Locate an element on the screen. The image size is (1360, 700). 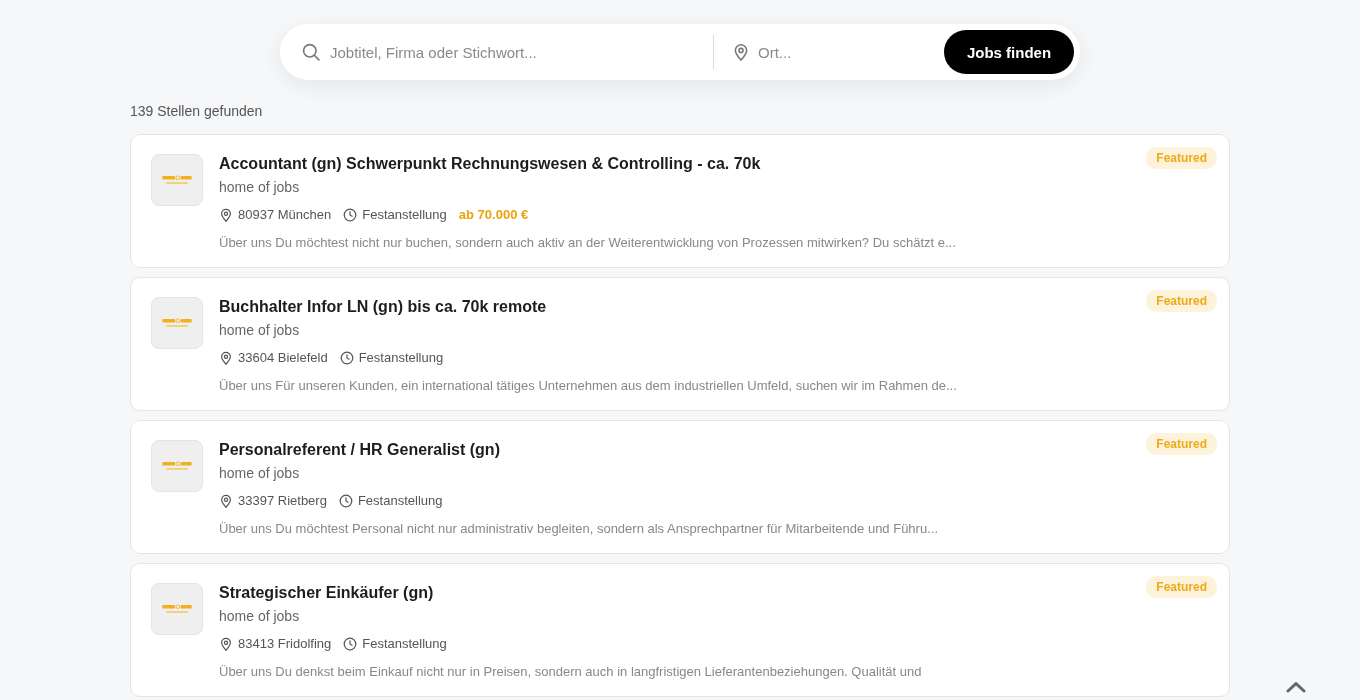
job-location: 83413 Fridolfing is located at coordinates (285, 644).